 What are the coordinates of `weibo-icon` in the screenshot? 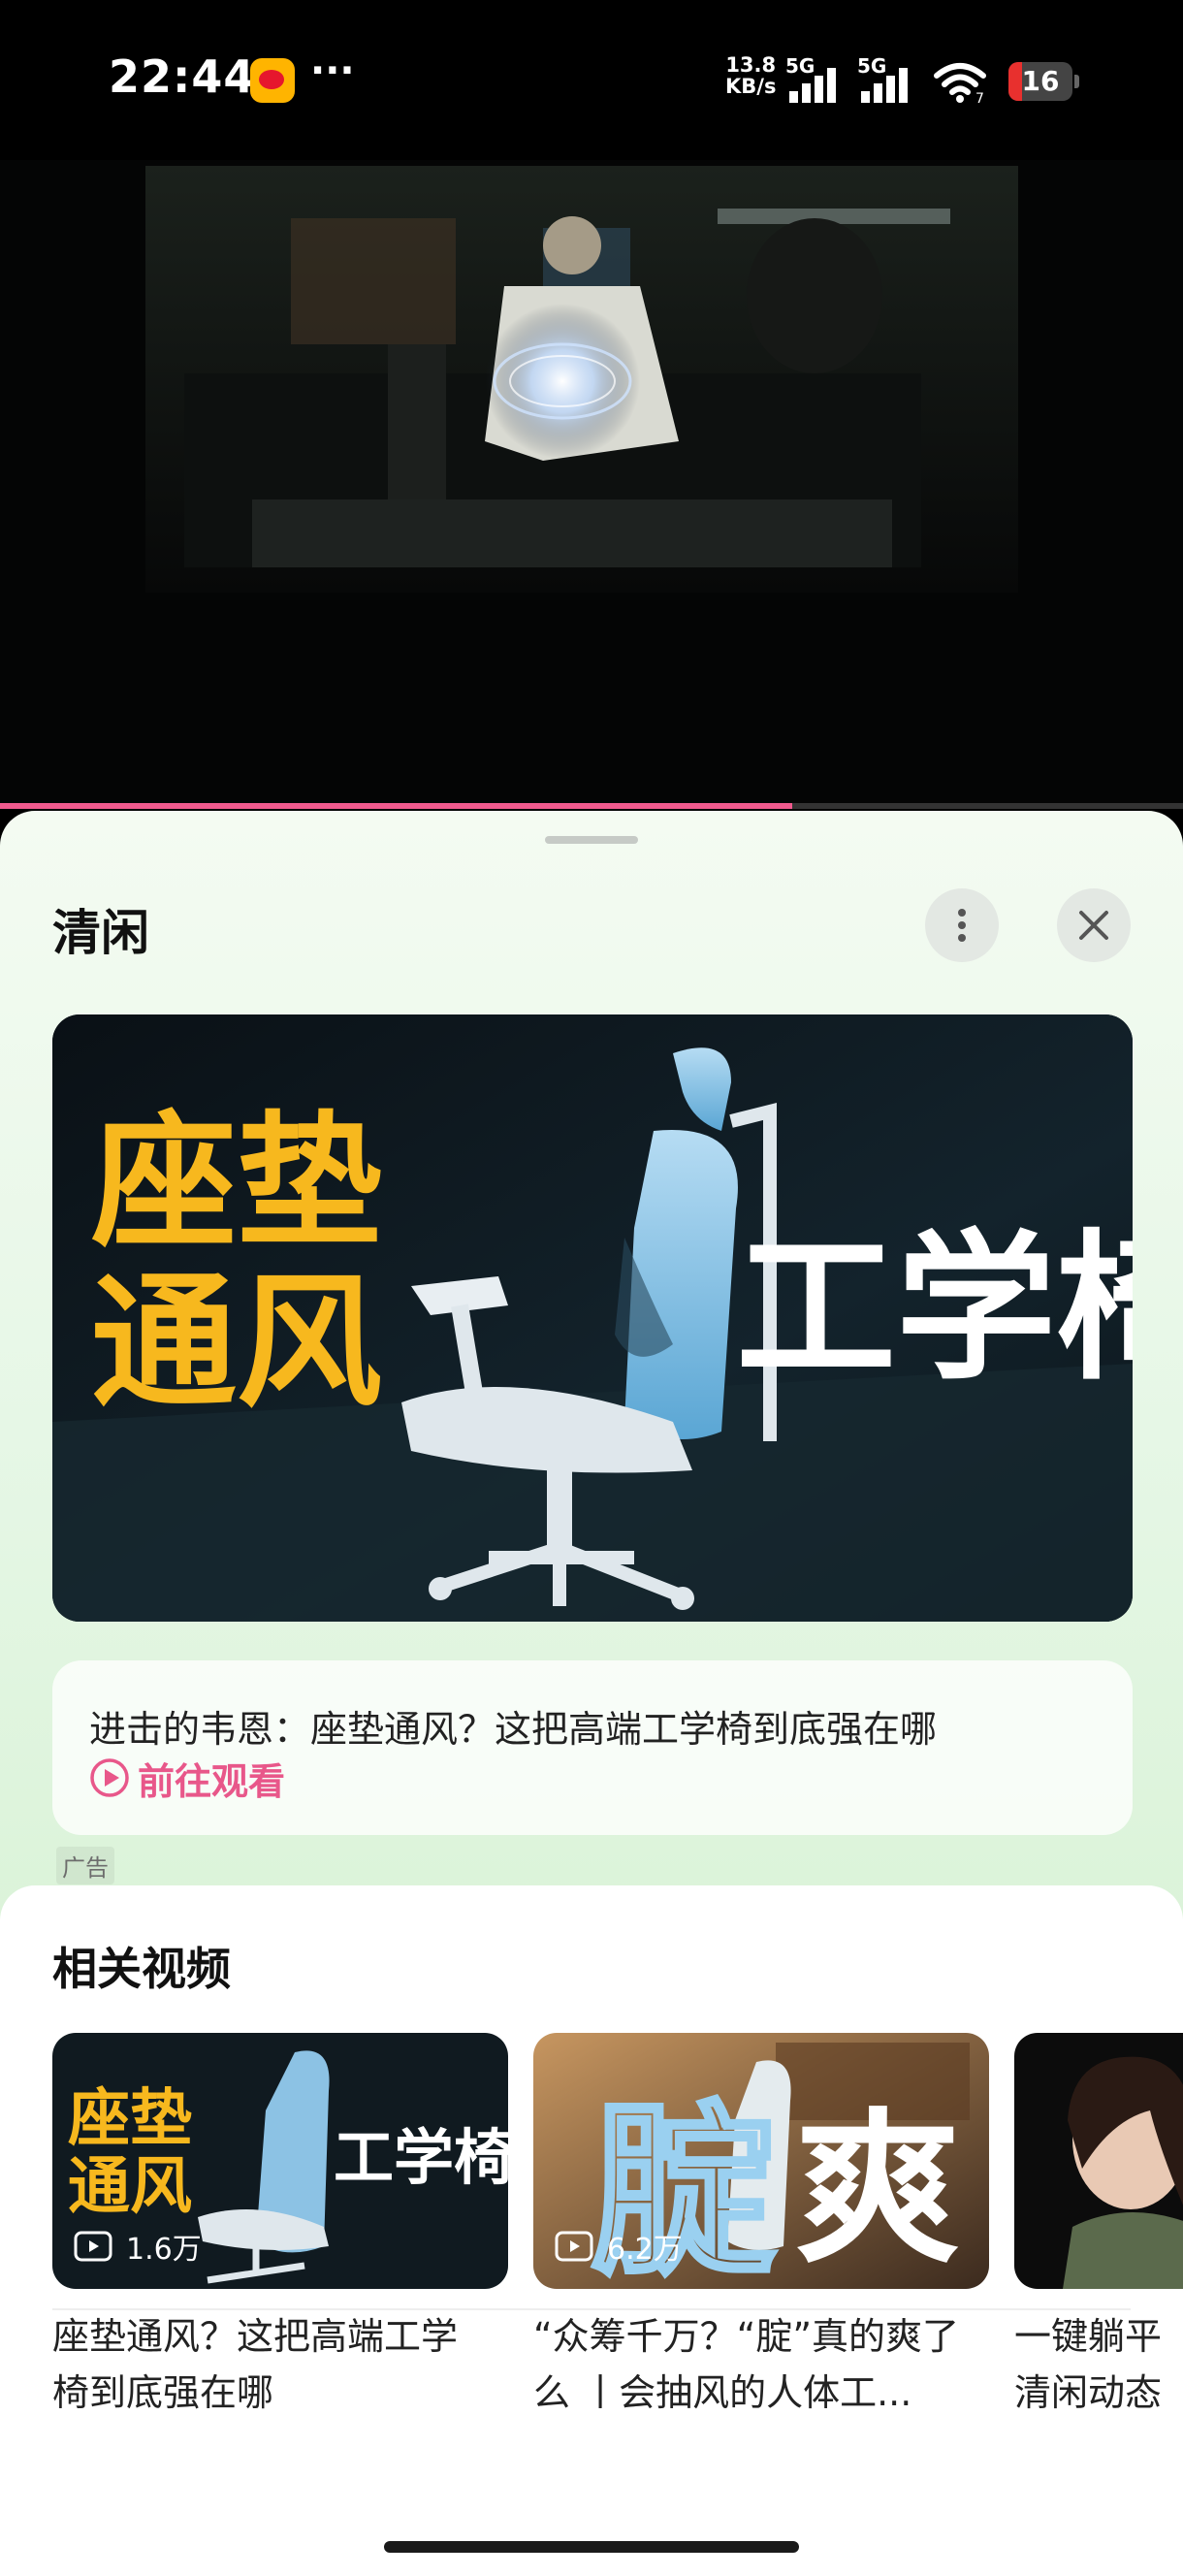 It's located at (272, 80).